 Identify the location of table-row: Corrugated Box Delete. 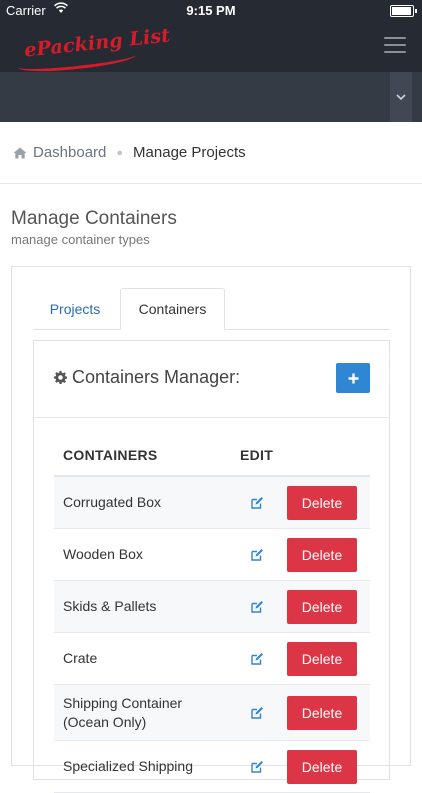
(212, 503).